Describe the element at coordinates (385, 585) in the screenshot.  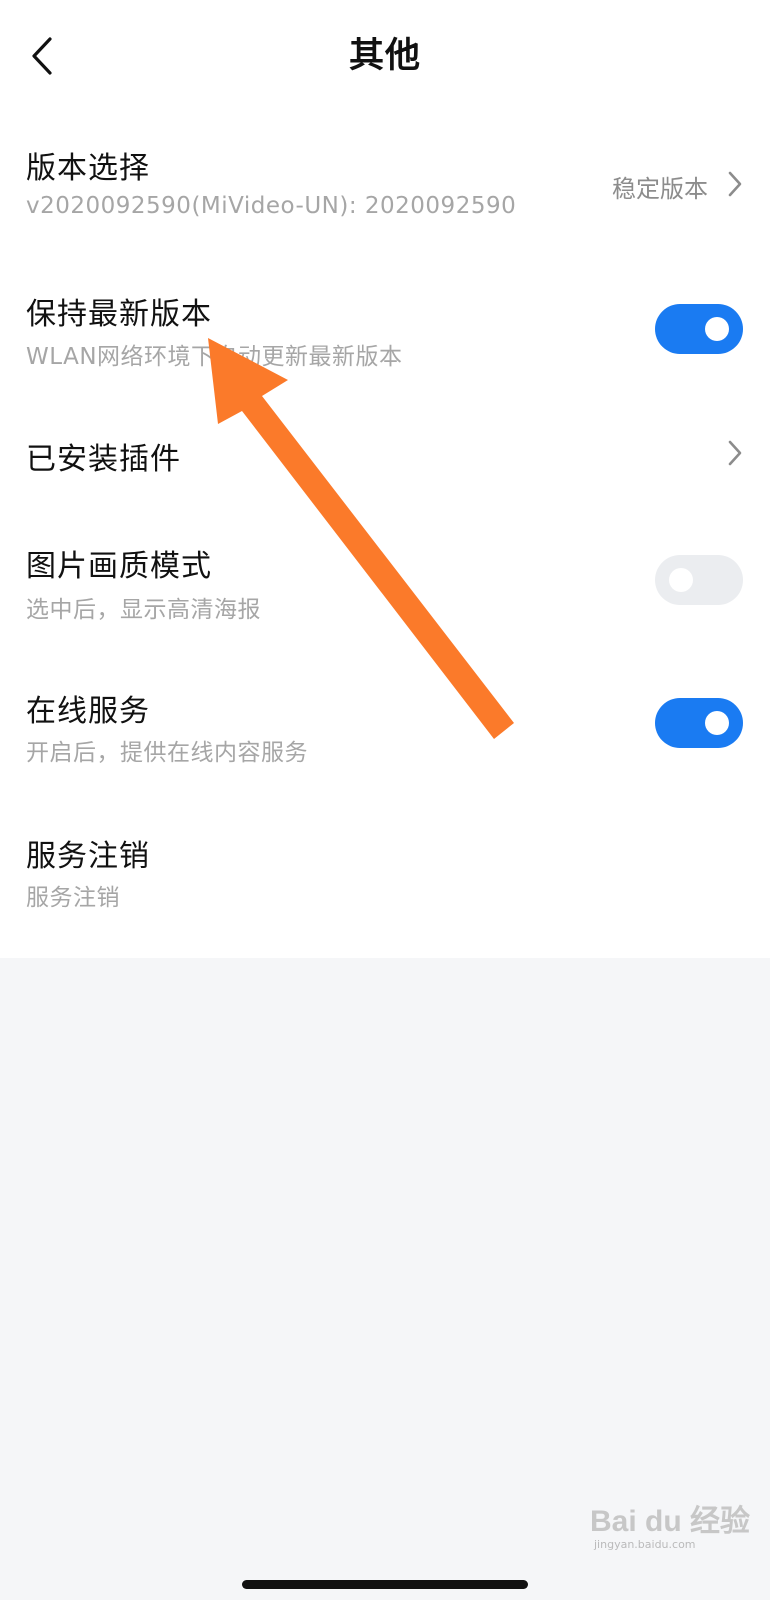
I see `settings-row-image-quality: 图片画质模式 选中后，显示高清海报` at that location.